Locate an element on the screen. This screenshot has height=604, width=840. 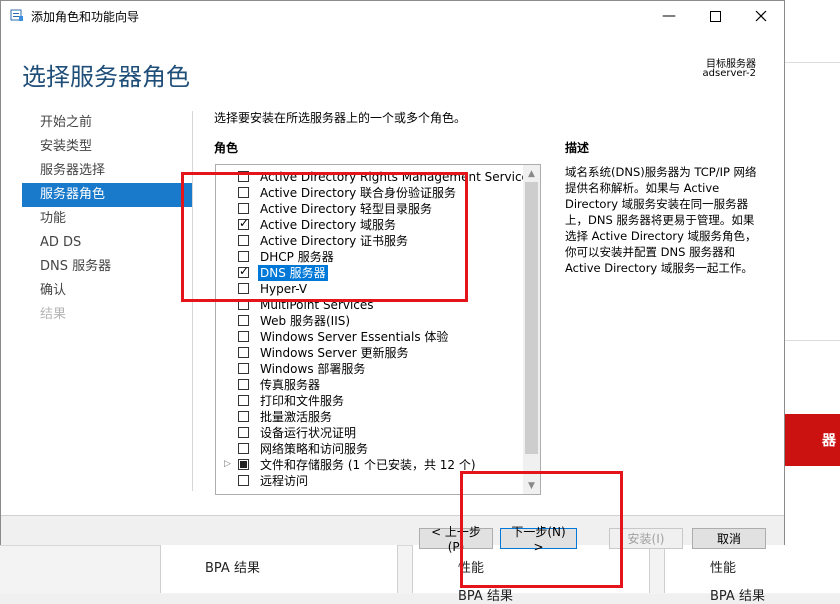
close-button is located at coordinates (761, 16).